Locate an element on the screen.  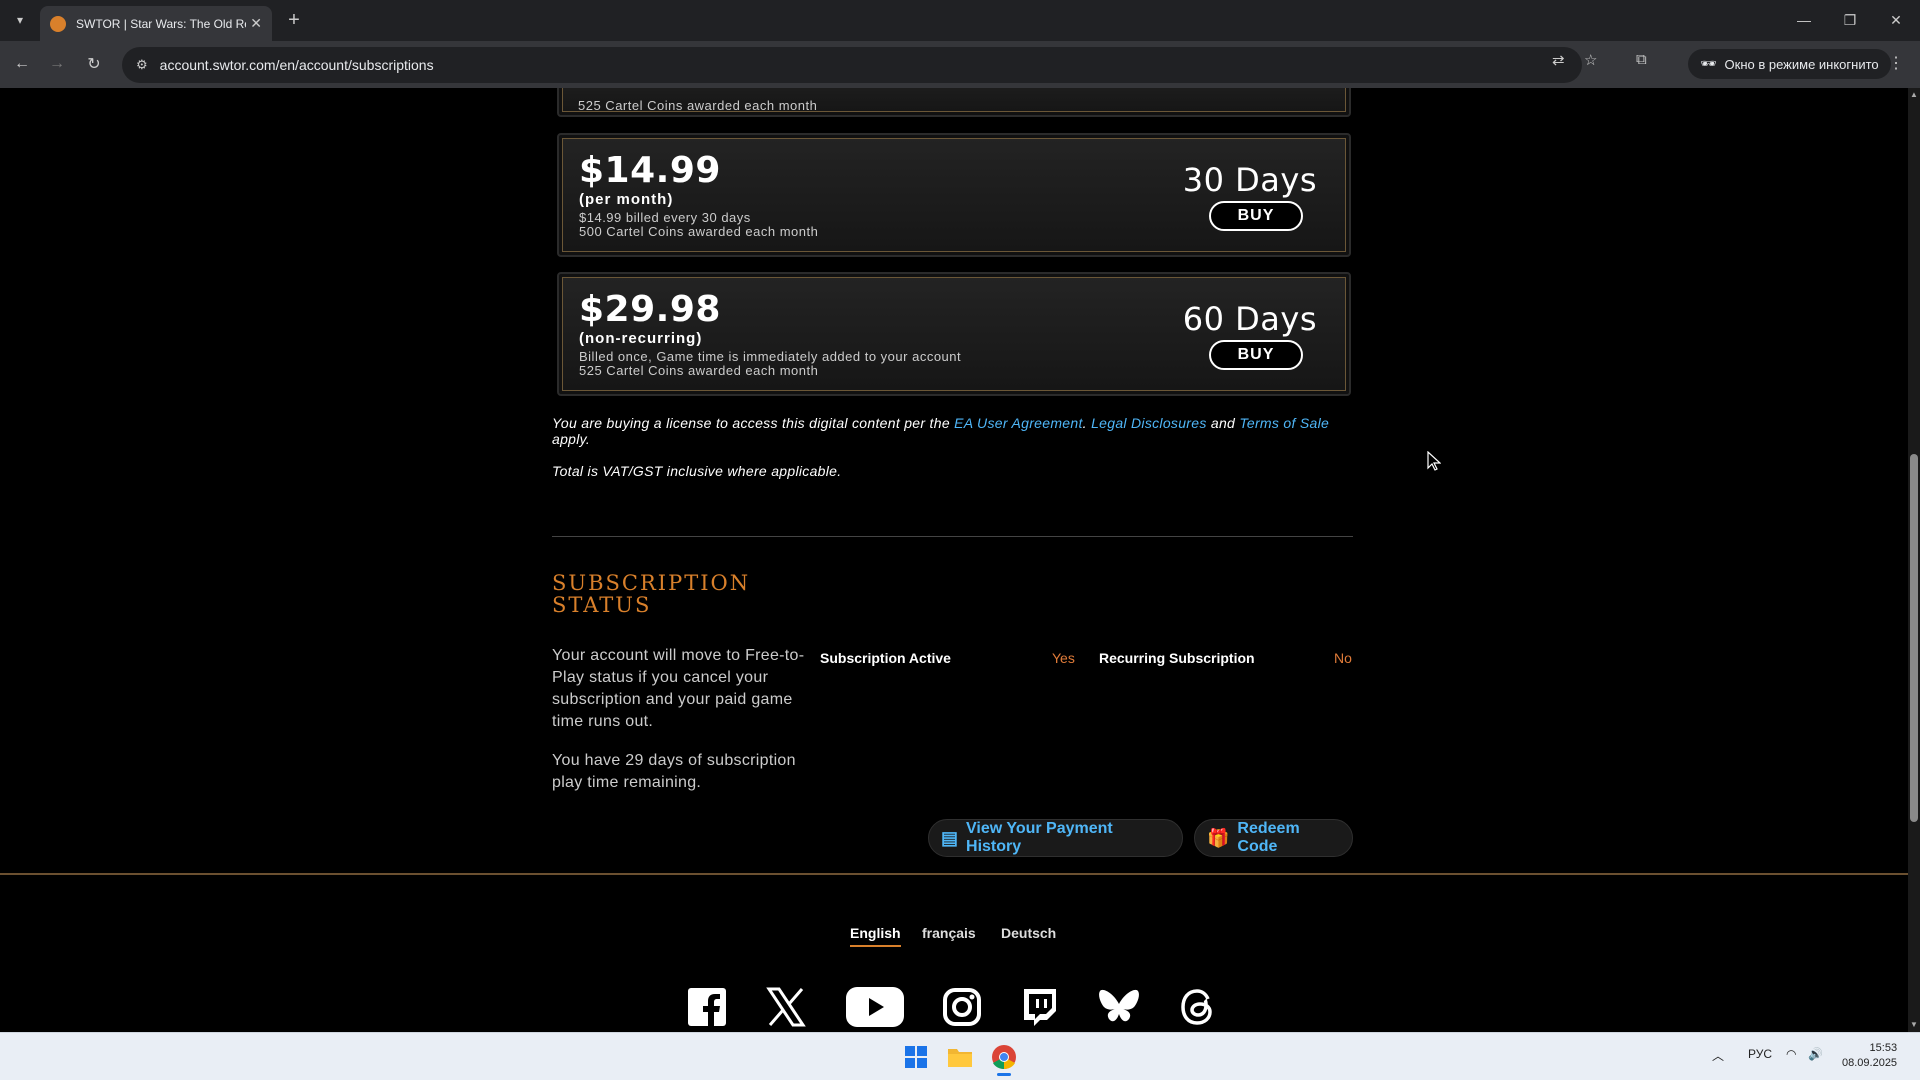
page-scrollbar: ▲ ▼ is located at coordinates (1914, 560).